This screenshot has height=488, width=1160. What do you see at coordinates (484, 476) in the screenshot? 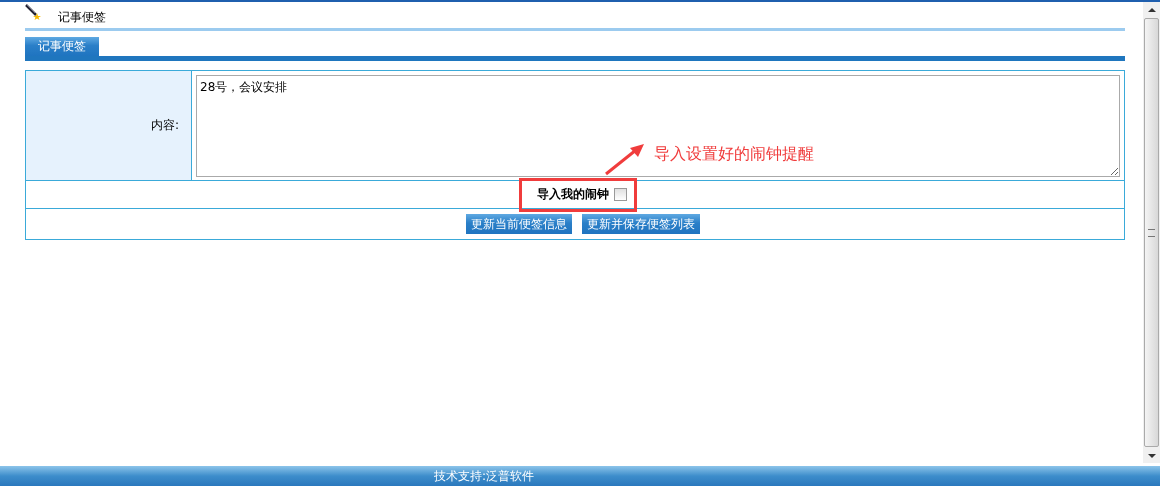
I see `footer-text: 技术支持:泛普软件` at bounding box center [484, 476].